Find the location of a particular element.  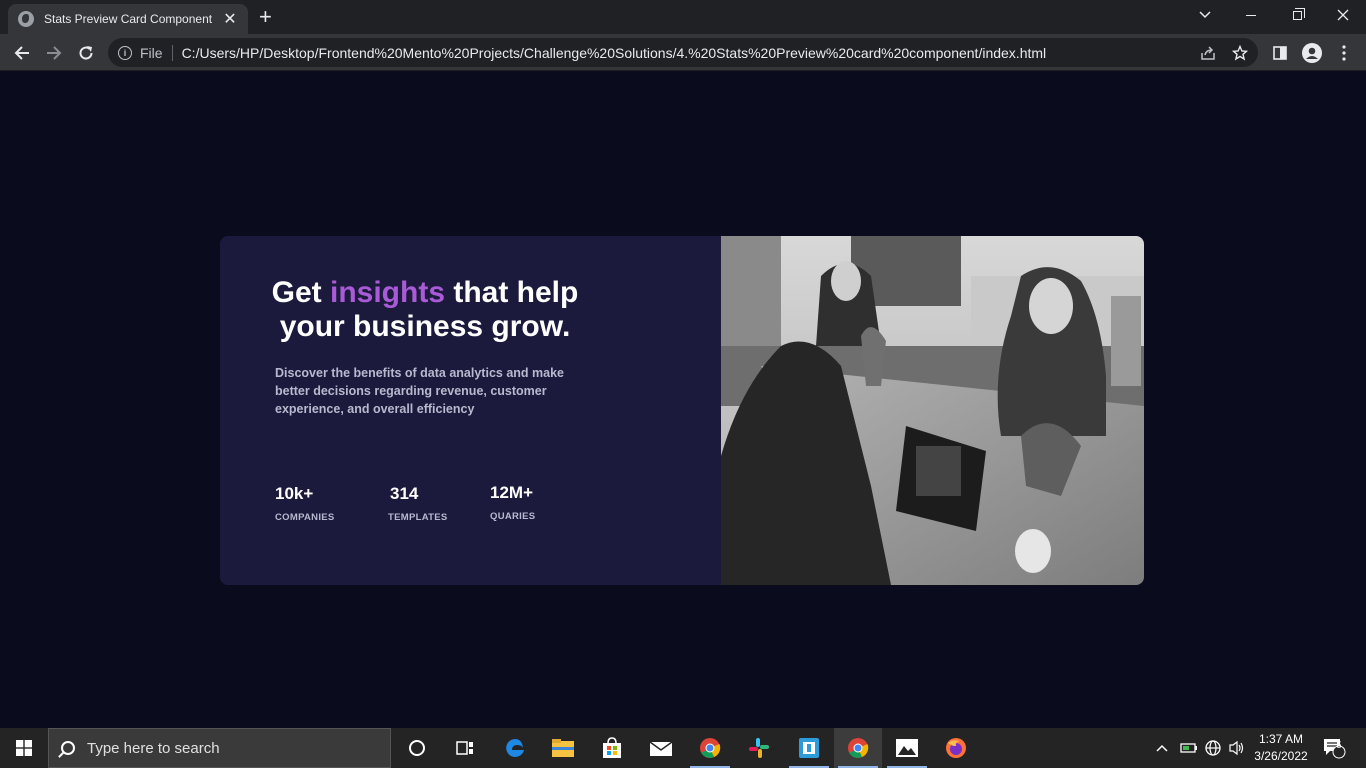

start-button is located at coordinates (24, 748).